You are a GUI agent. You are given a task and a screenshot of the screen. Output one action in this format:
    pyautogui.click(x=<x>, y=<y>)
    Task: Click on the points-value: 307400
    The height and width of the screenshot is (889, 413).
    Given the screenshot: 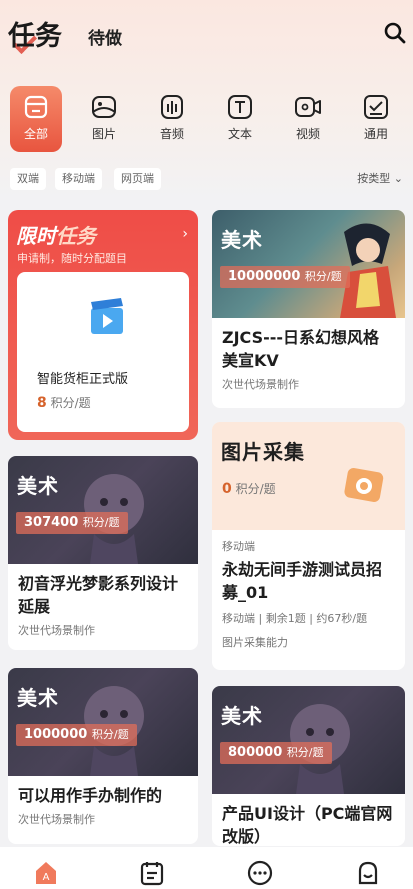 What is the action you would take?
    pyautogui.click(x=51, y=522)
    